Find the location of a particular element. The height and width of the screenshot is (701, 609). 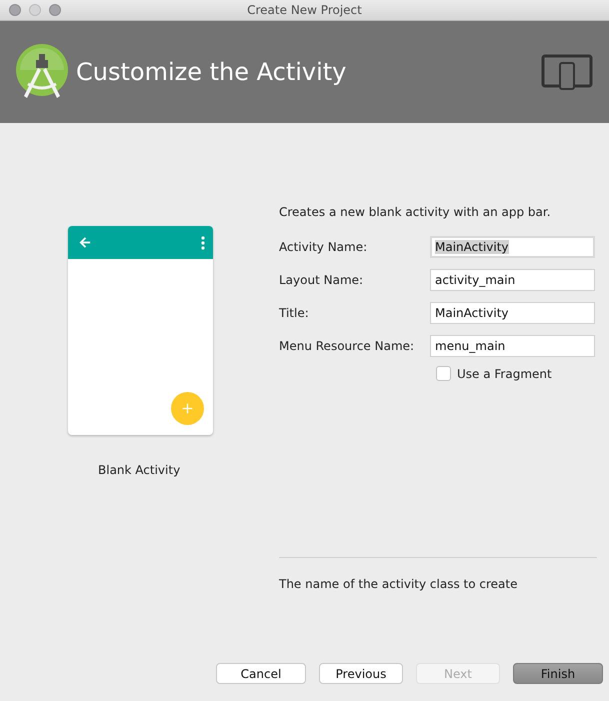

text-field: activity_main is located at coordinates (512, 280).